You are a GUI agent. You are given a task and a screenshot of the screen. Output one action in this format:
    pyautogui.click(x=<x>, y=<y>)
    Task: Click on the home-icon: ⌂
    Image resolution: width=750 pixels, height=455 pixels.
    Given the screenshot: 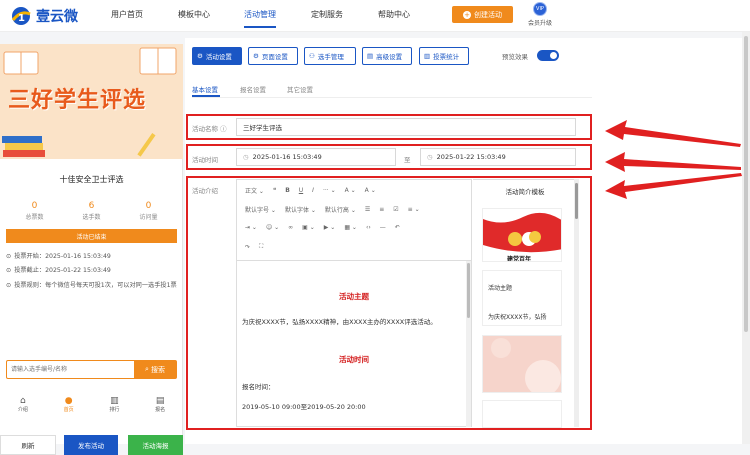 What is the action you would take?
    pyautogui.click(x=23, y=401)
    